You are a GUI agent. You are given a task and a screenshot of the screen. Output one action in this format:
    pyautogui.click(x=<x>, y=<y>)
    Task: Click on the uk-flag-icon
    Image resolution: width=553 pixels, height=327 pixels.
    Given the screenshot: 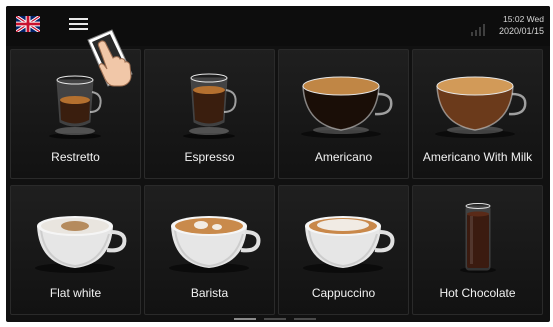 What is the action you would take?
    pyautogui.click(x=28, y=24)
    